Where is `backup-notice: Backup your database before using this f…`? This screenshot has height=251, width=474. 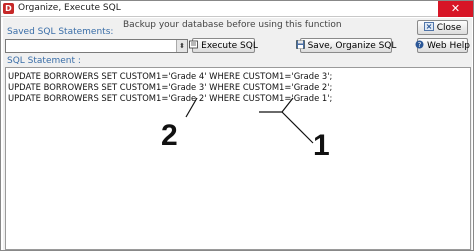 backup-notice: Backup your database before using this f… is located at coordinates (232, 25).